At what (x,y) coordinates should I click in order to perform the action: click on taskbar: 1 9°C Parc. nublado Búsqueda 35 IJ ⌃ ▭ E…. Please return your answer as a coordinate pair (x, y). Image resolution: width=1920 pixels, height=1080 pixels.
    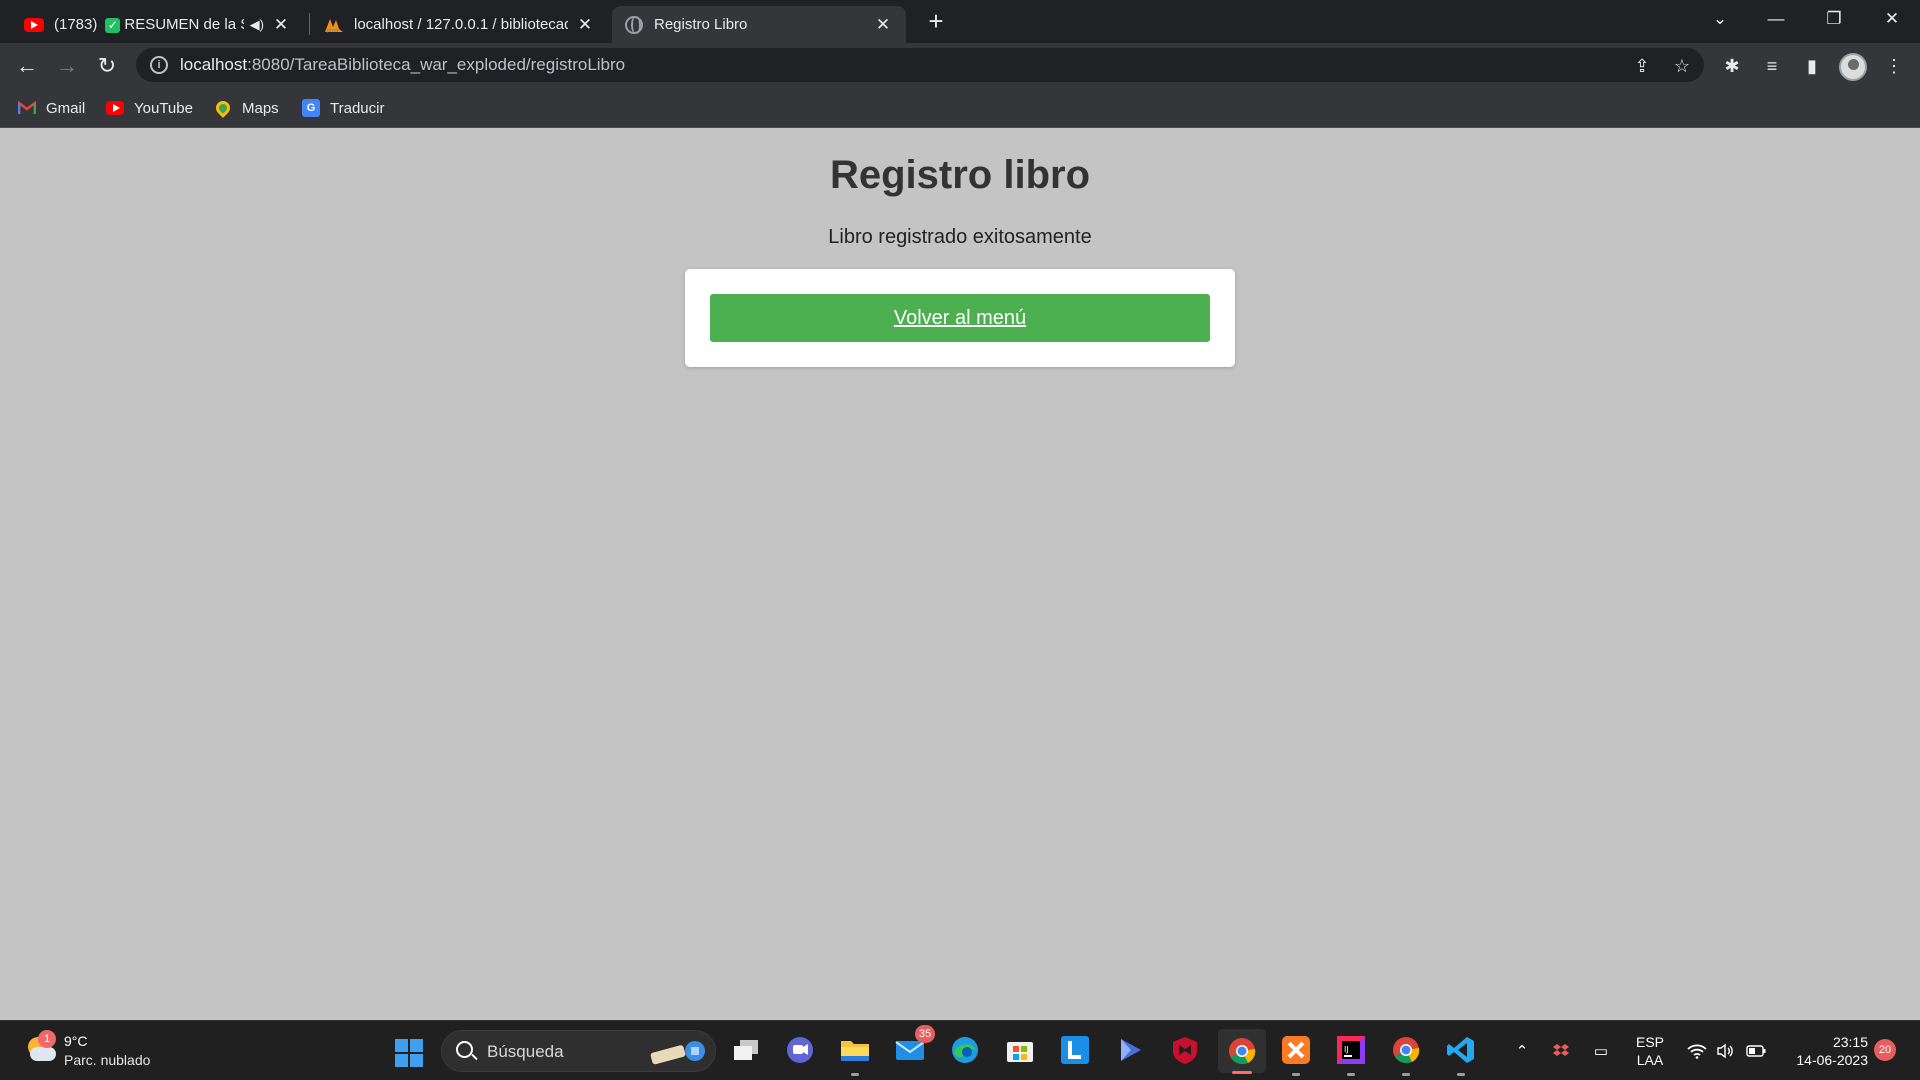
    Looking at the image, I should click on (960, 1050).